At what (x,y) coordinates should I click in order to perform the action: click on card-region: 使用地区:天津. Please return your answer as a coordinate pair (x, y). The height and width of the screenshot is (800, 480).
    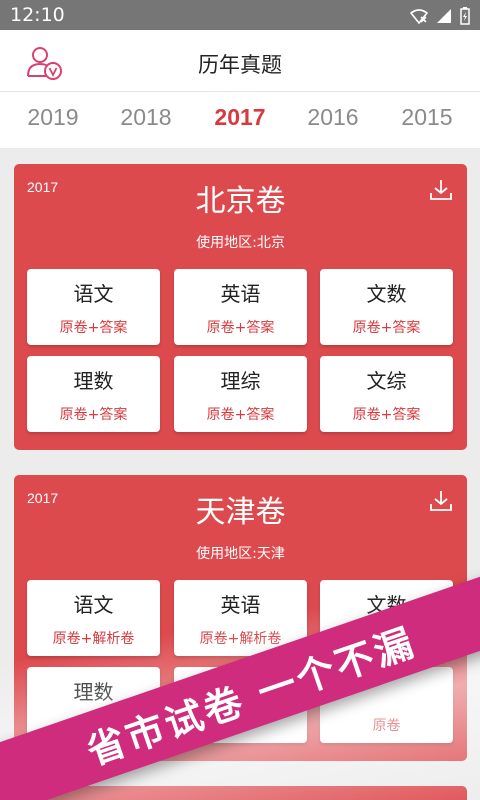
    Looking at the image, I should click on (240, 554).